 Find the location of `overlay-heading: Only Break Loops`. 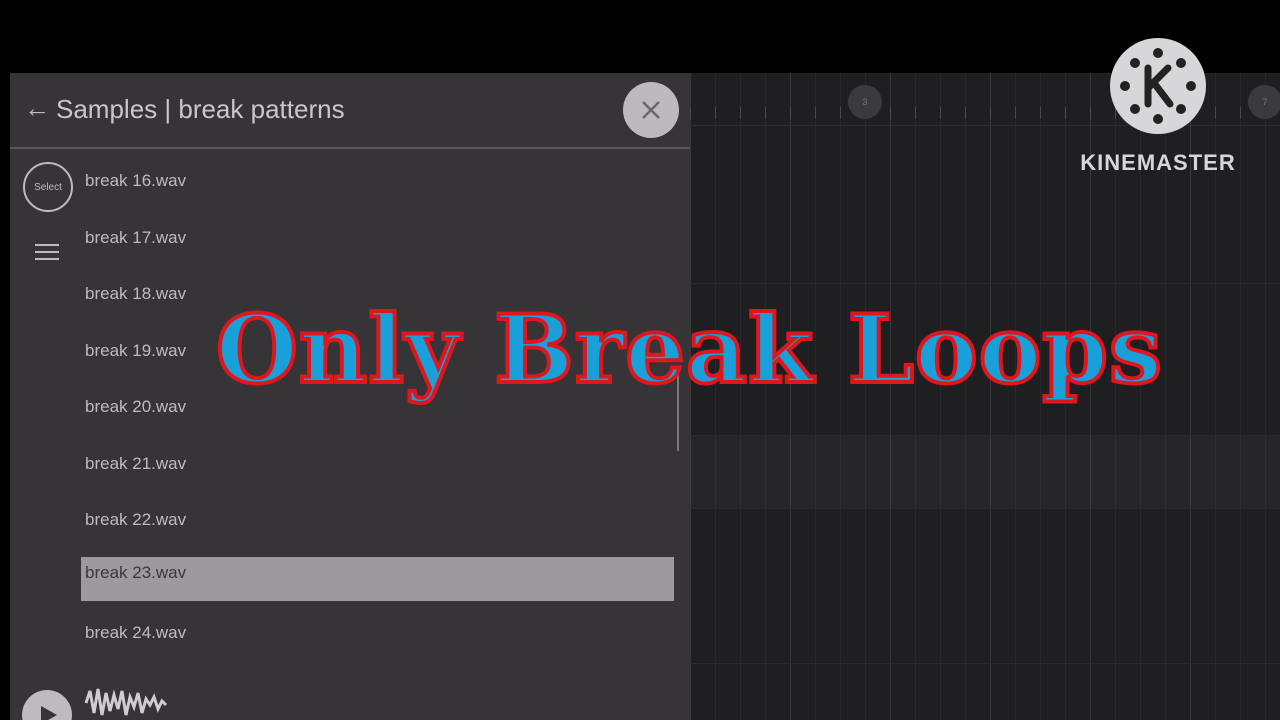

overlay-heading: Only Break Loops is located at coordinates (689, 350).